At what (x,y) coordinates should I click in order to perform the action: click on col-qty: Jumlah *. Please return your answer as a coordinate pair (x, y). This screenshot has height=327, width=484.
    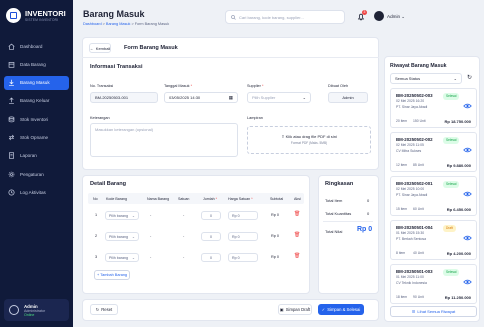
    Looking at the image, I should click on (210, 199).